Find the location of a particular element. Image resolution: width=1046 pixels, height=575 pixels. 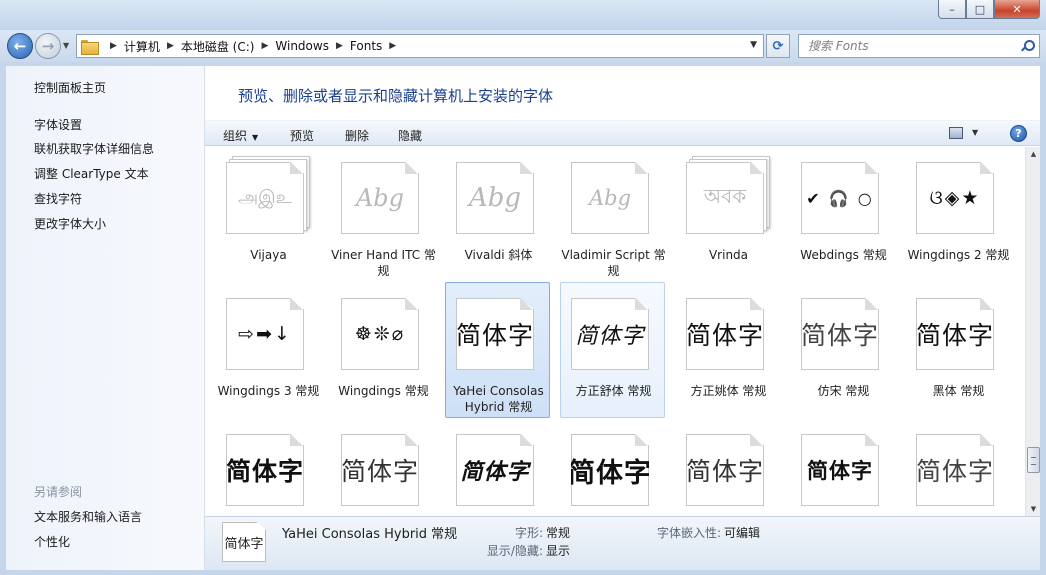

get-font-info-online-link: 联机获取字体详细信息 is located at coordinates (94, 148).